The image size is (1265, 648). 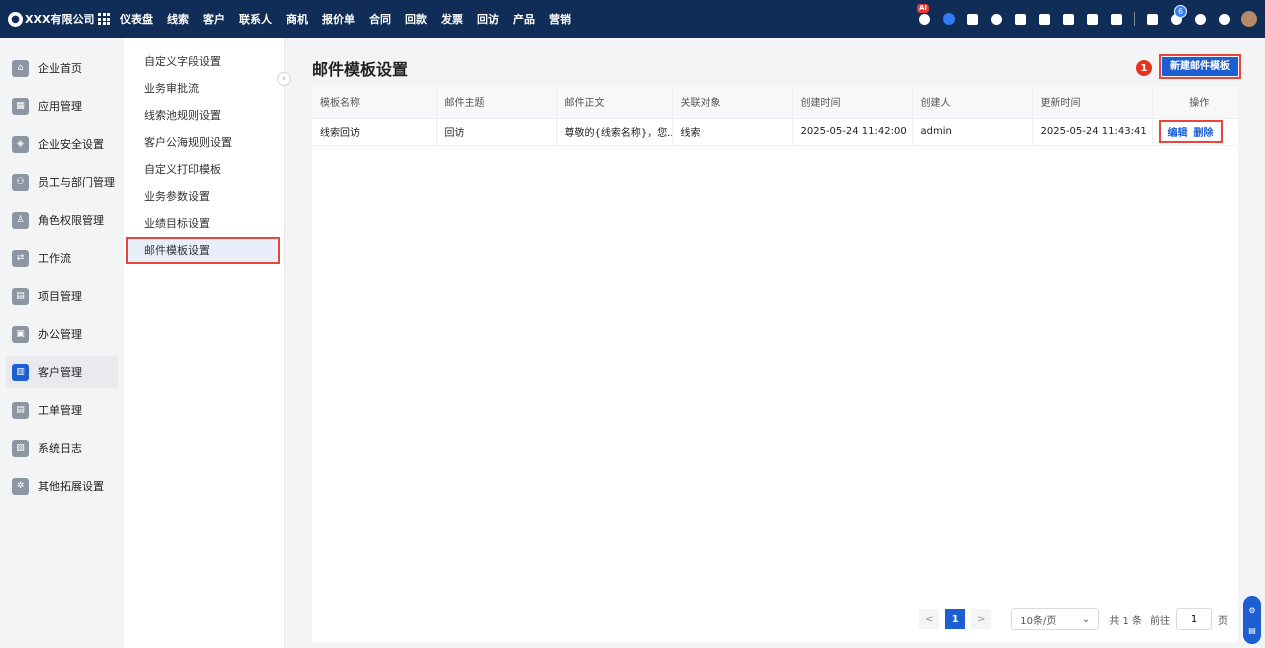 I want to click on apps-icon: ▦, so click(x=20, y=106).